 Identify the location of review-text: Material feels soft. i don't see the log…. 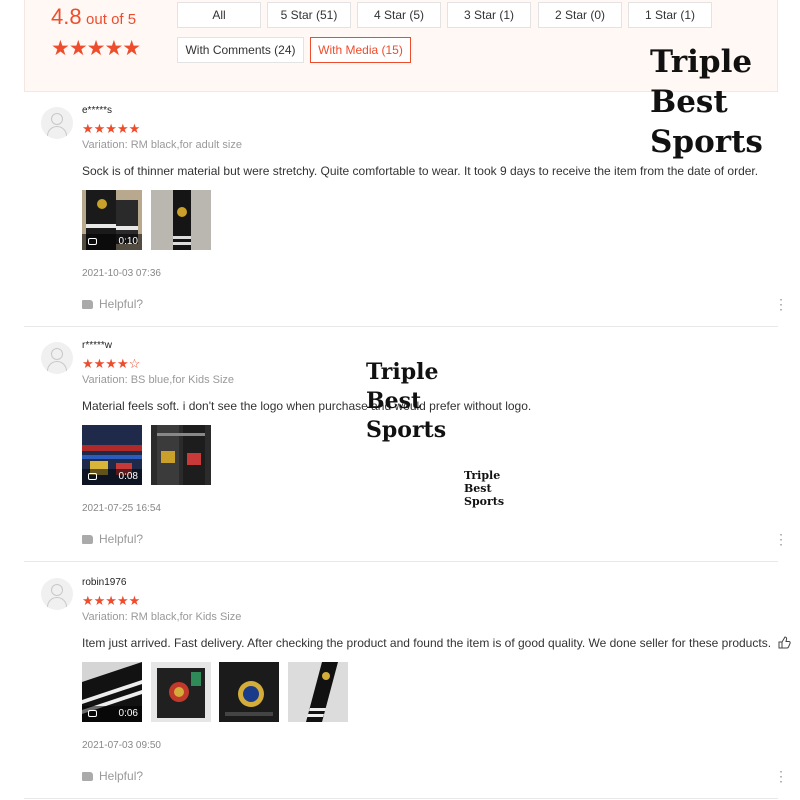
(307, 406).